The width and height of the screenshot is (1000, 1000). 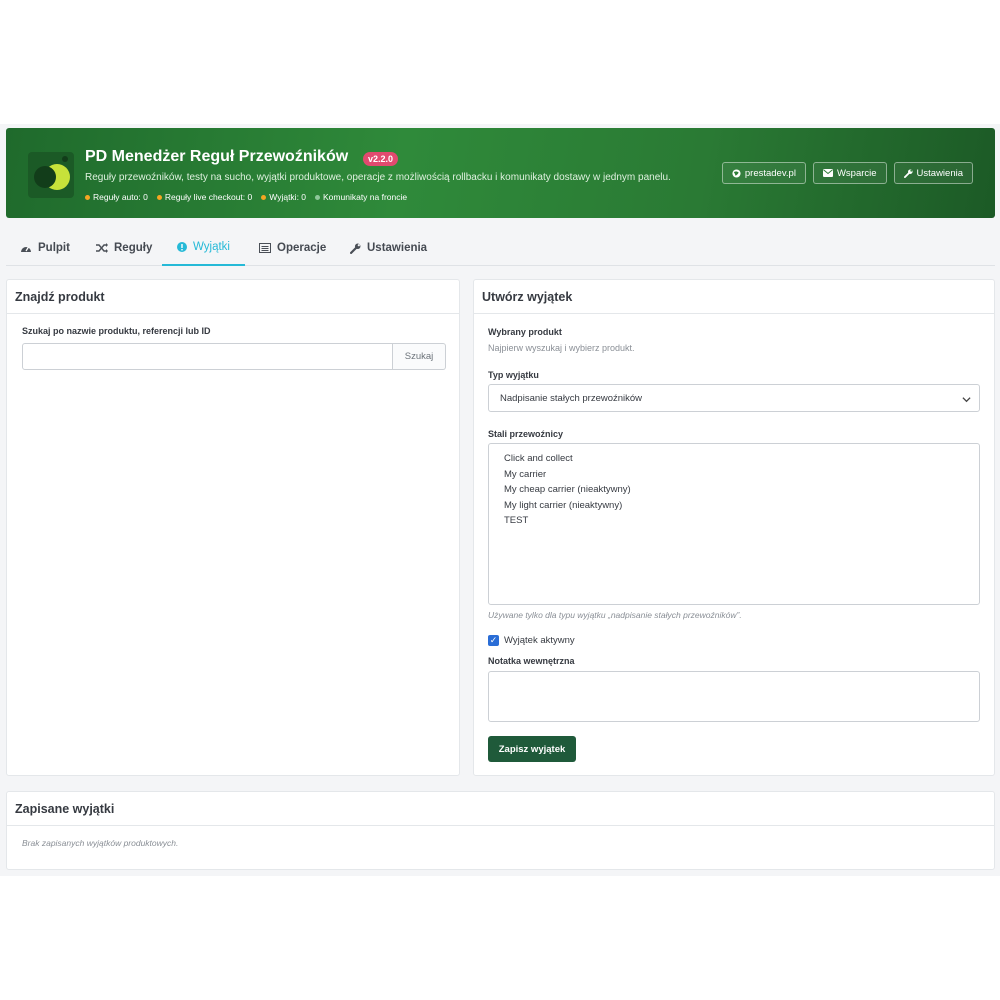 I want to click on prestadev-link-button: prestadev.pl, so click(x=763, y=173).